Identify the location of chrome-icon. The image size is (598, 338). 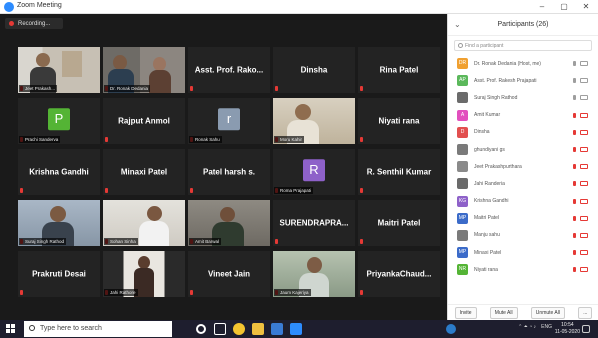
(239, 329).